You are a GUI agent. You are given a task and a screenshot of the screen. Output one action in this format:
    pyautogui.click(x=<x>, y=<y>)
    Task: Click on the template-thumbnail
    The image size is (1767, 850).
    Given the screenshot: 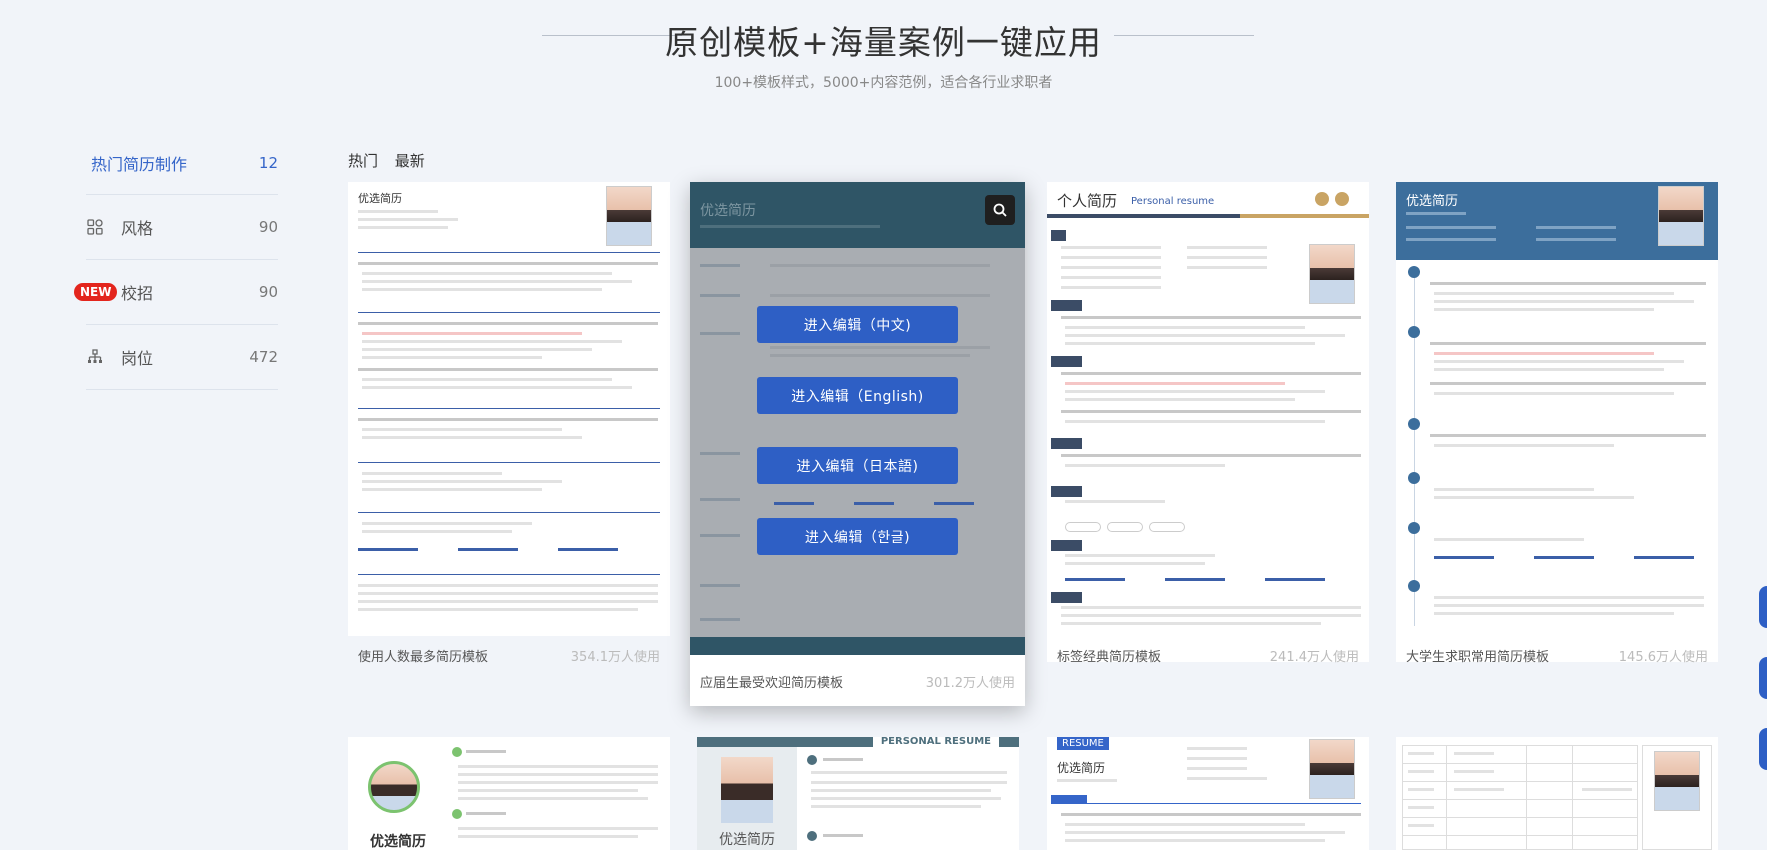 What is the action you would take?
    pyautogui.click(x=1557, y=793)
    